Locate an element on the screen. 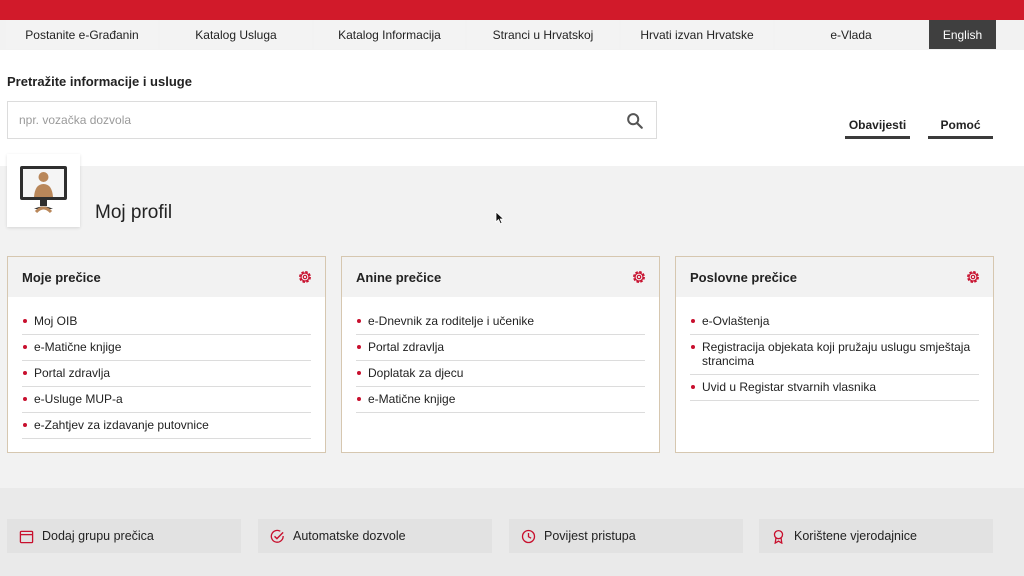  badge-icon is located at coordinates (778, 536).